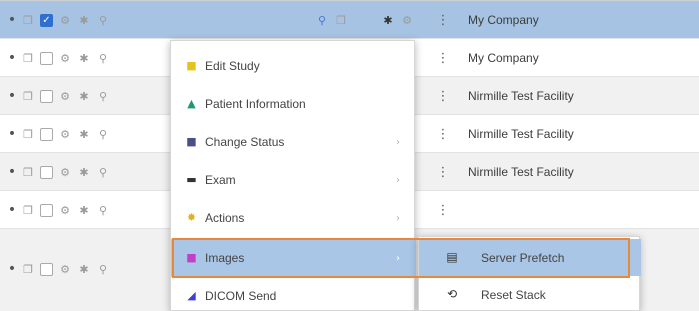 Image resolution: width=699 pixels, height=311 pixels. Describe the element at coordinates (255, 104) in the screenshot. I see `menu-item-label: Patient Information` at that location.